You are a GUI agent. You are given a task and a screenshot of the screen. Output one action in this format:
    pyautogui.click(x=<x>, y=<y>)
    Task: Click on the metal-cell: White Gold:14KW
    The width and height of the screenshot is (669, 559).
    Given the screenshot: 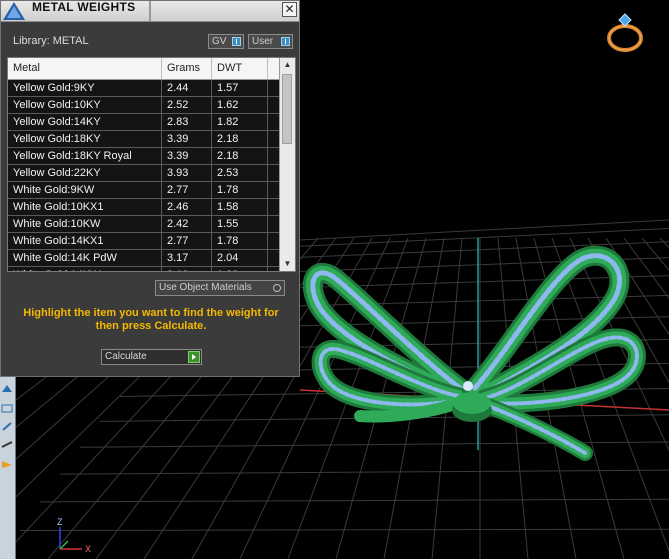 What is the action you would take?
    pyautogui.click(x=85, y=269)
    